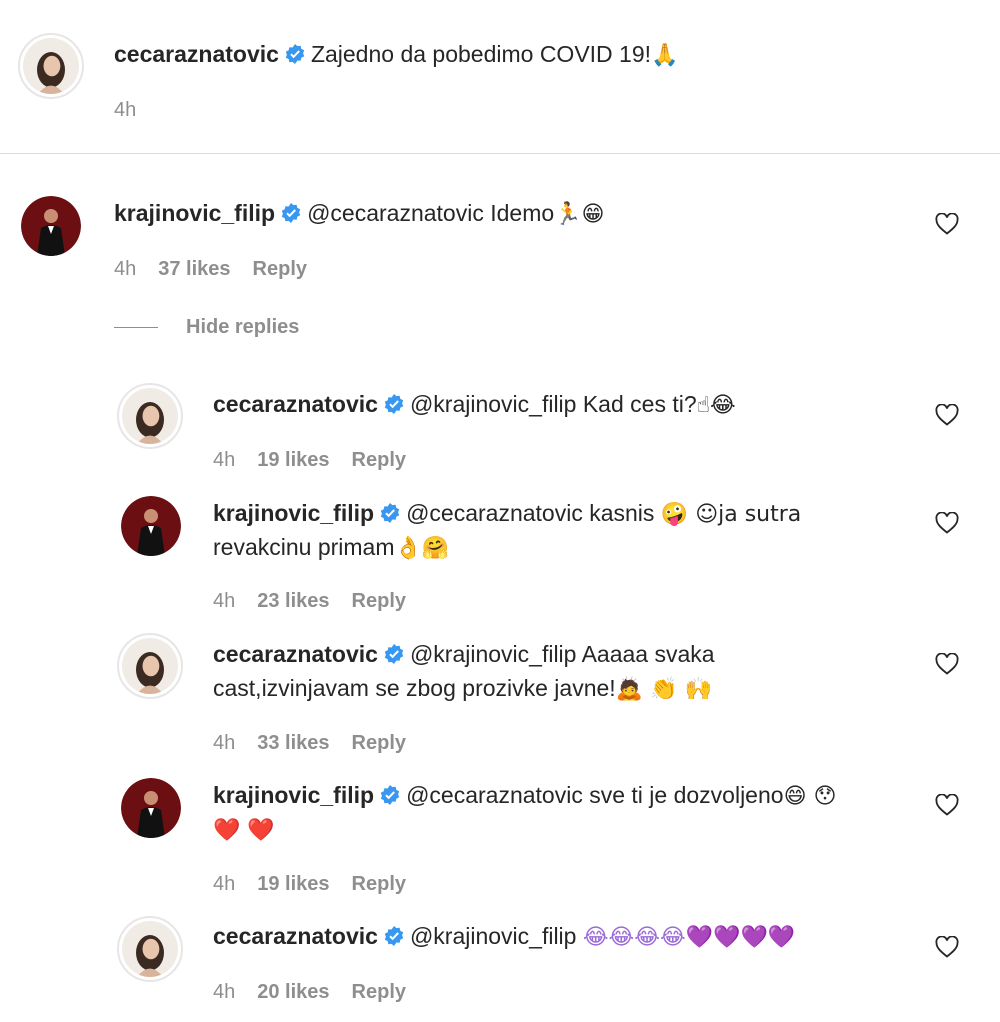  What do you see at coordinates (395, 213) in the screenshot?
I see `comment-mention: @cecaraznatovic` at bounding box center [395, 213].